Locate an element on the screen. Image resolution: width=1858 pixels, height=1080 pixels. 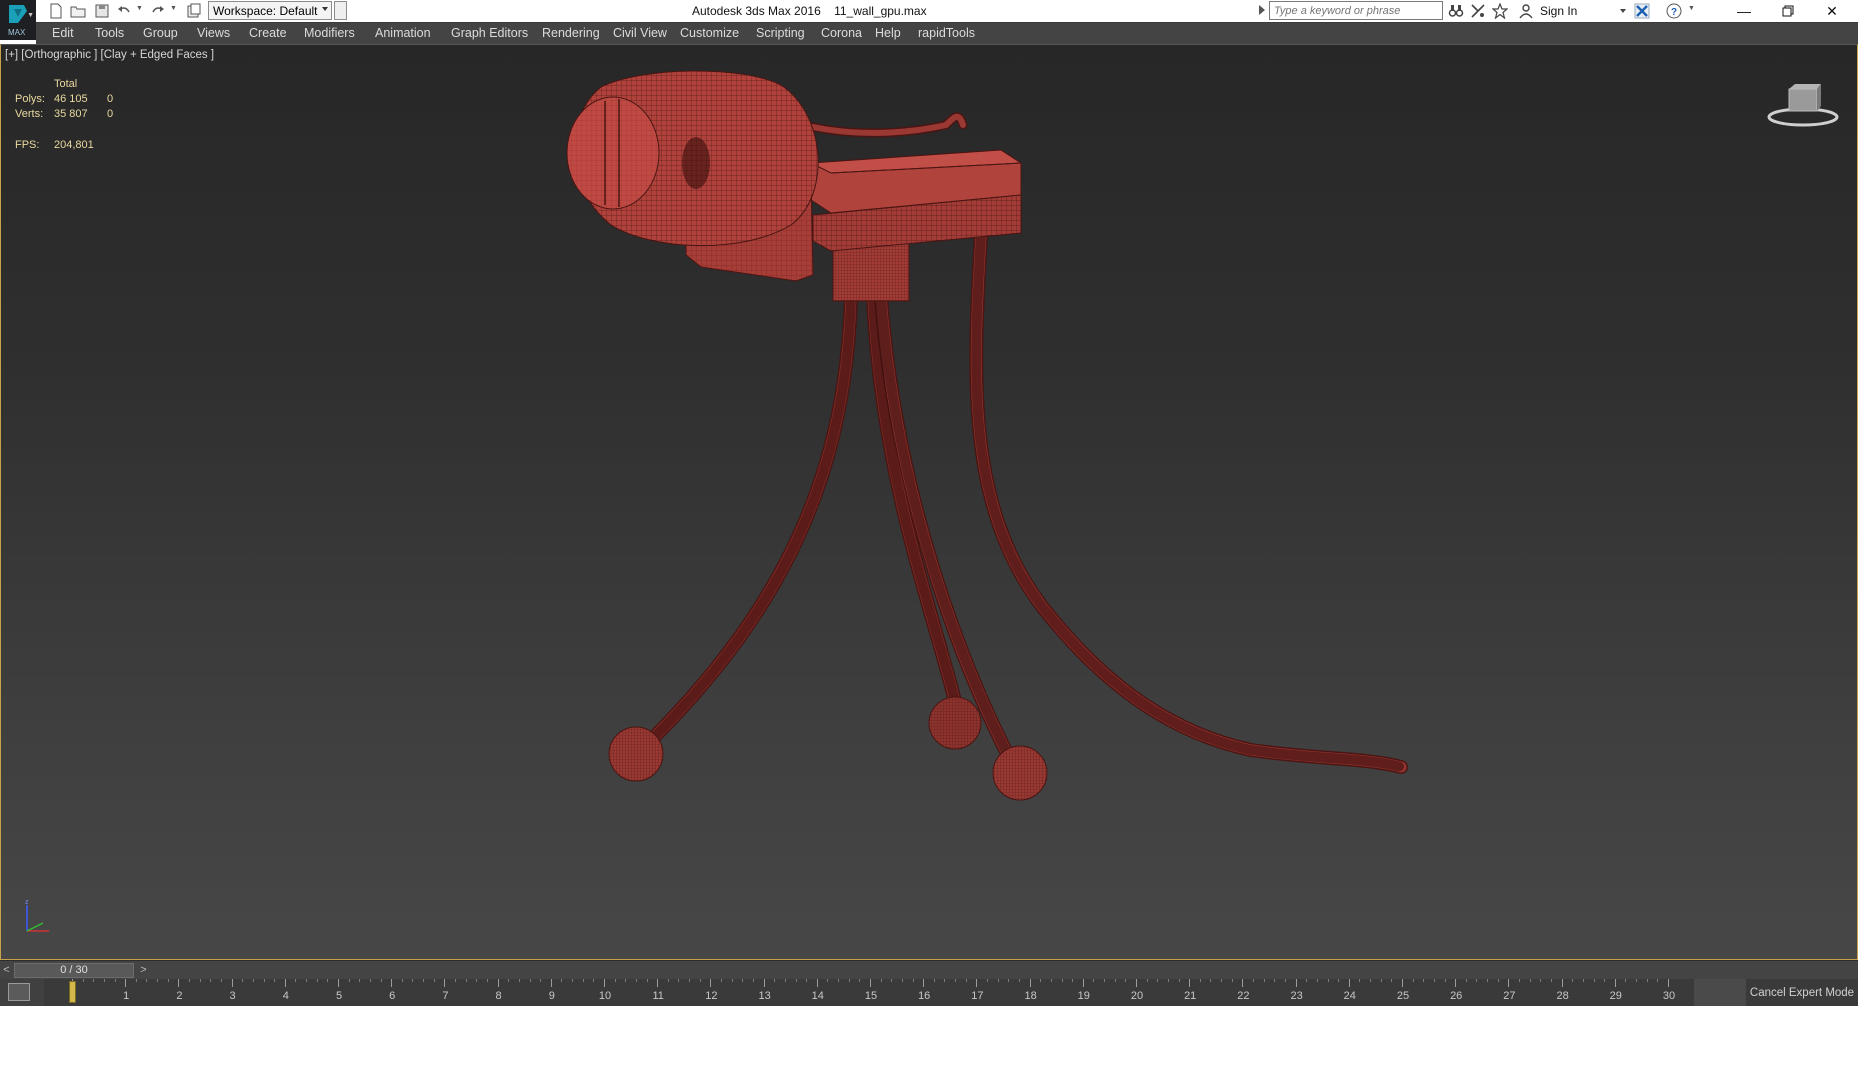
help-dropdown-icon: ▼ is located at coordinates (1696, 13).